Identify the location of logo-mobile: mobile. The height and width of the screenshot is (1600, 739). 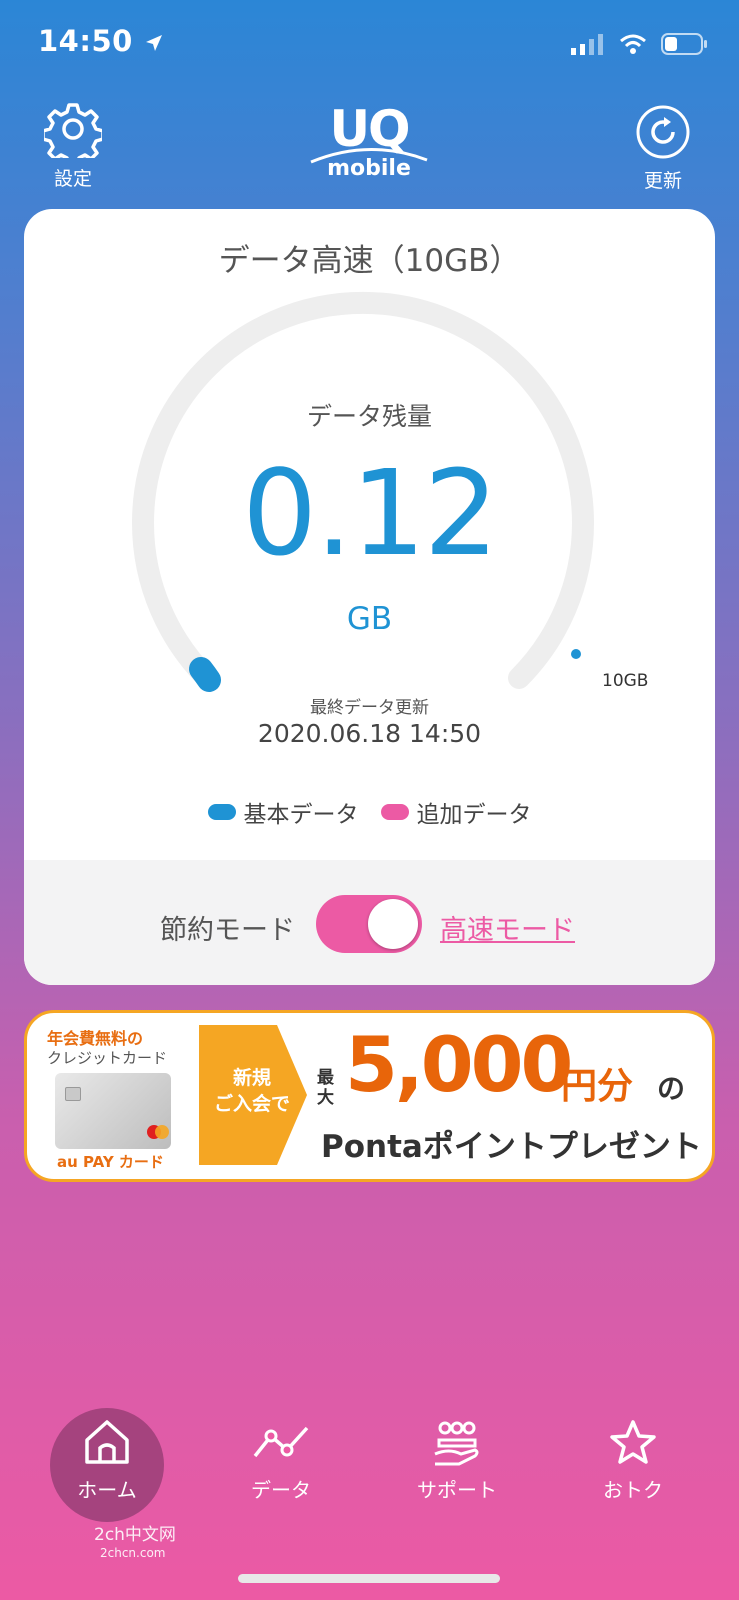
(369, 168).